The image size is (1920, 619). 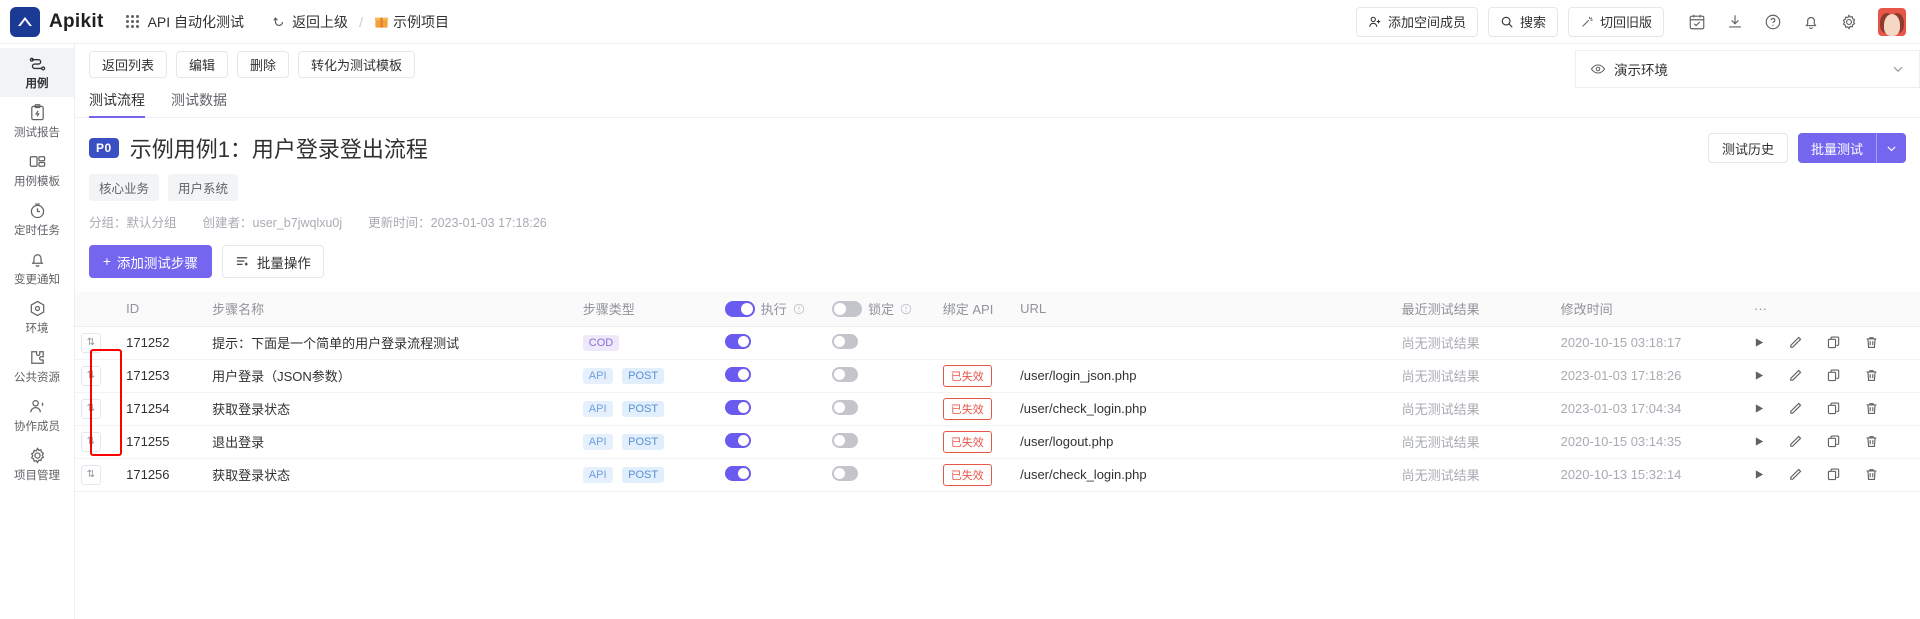 I want to click on batch-test-button: 批量测试, so click(x=1851, y=148).